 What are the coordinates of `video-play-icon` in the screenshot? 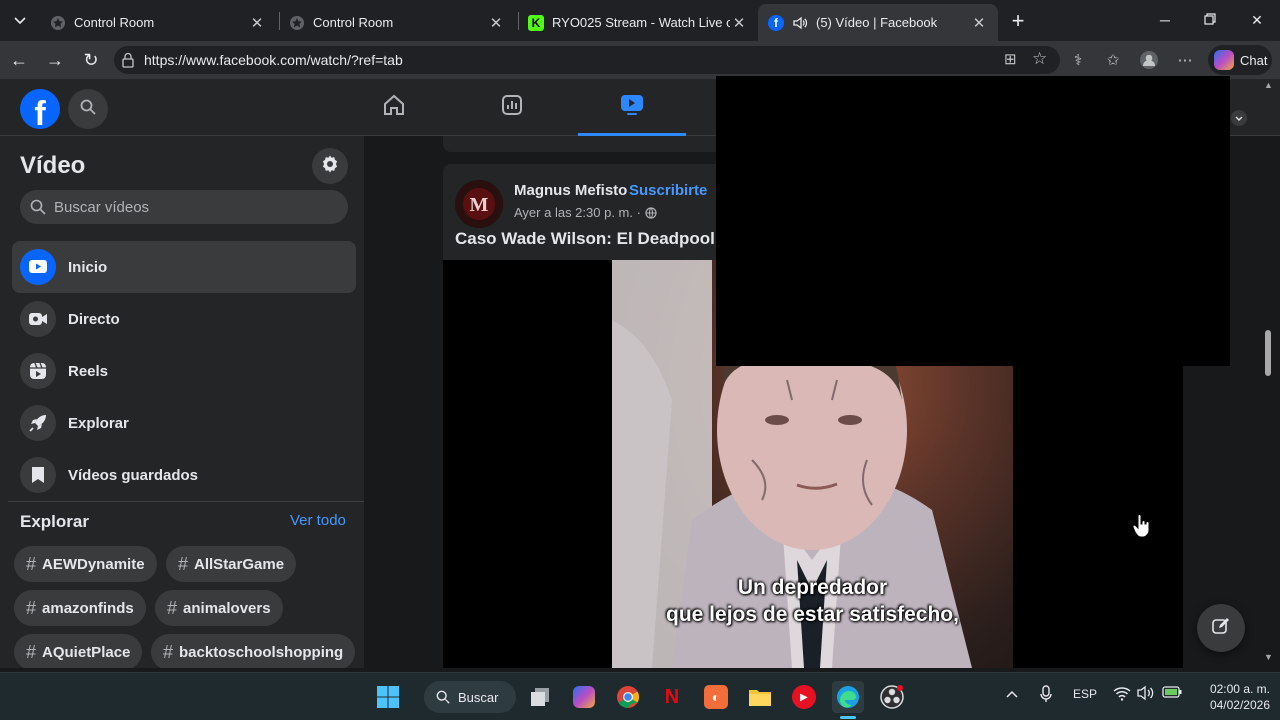 It's located at (38, 267).